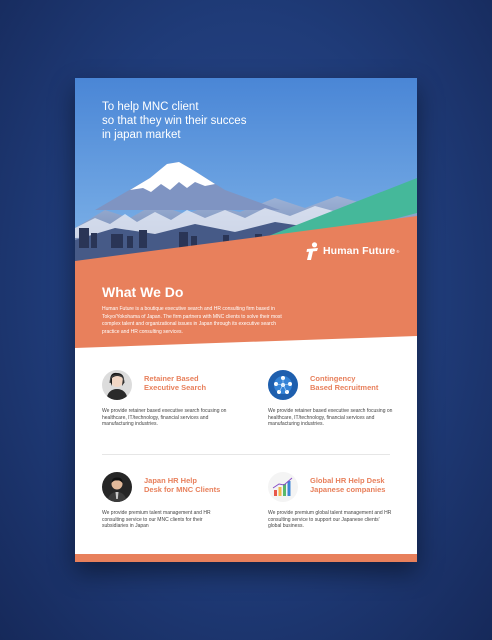  I want to click on registered-mark: ®, so click(398, 251).